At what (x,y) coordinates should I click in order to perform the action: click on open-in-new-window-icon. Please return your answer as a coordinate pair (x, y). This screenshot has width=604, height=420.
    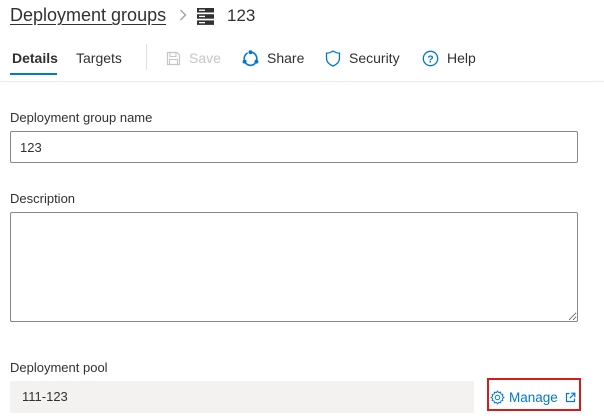
    Looking at the image, I should click on (570, 397).